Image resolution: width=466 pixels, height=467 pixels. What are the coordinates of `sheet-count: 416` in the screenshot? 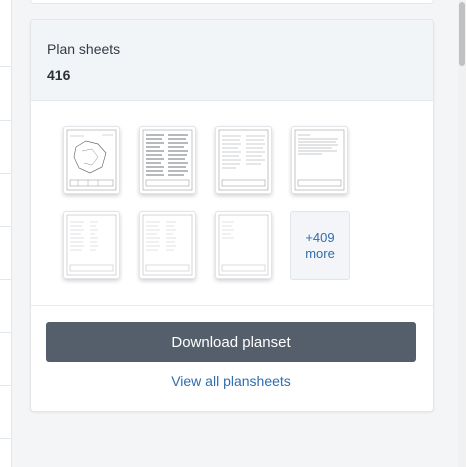 It's located at (59, 75).